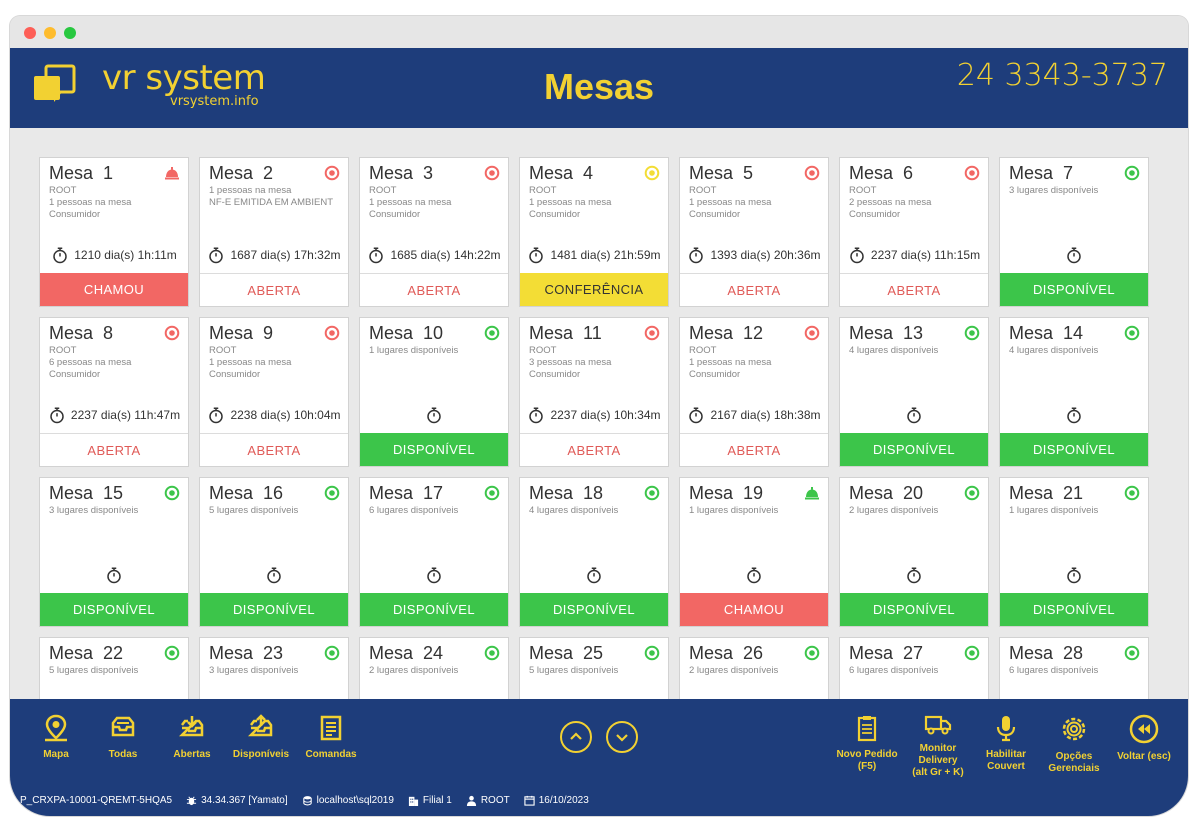 The image size is (1198, 831). What do you see at coordinates (437, 800) in the screenshot?
I see `branch-text: Filial 1` at bounding box center [437, 800].